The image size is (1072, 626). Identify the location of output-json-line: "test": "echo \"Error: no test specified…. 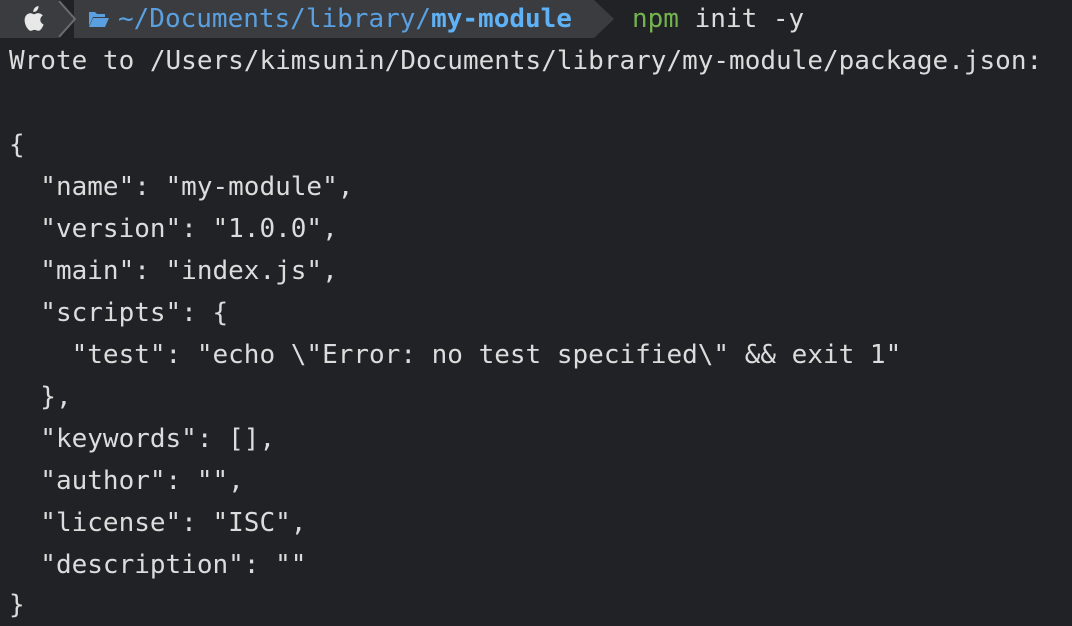
(455, 355).